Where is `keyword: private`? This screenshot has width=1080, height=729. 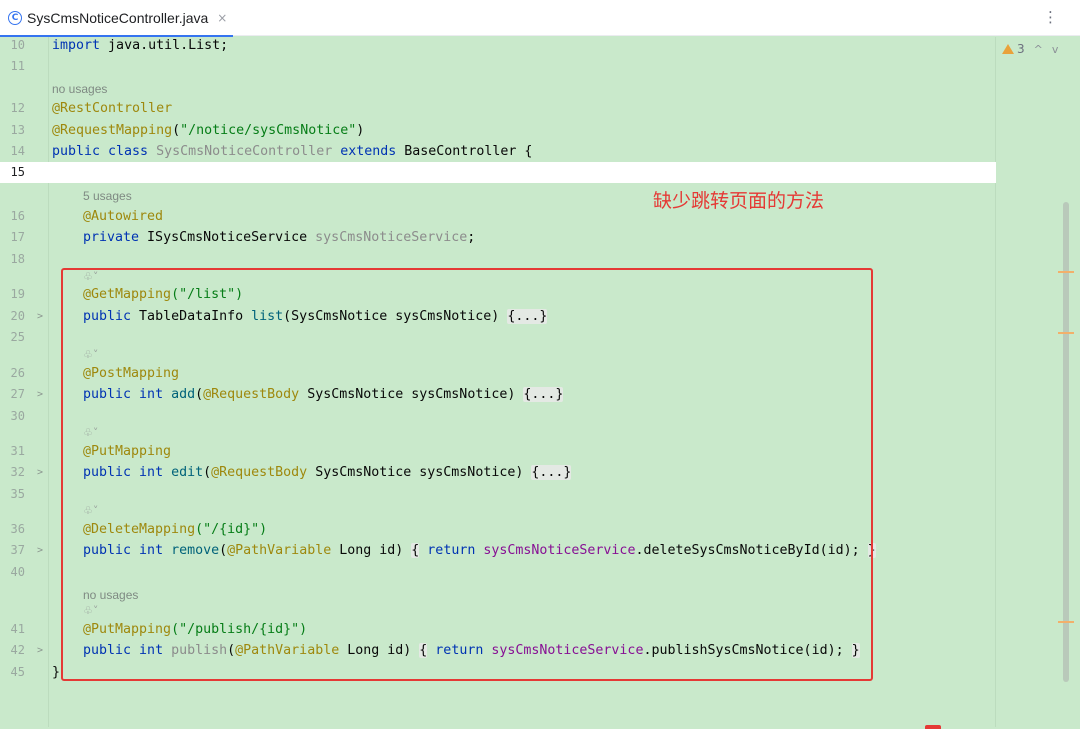
keyword: private is located at coordinates (111, 237).